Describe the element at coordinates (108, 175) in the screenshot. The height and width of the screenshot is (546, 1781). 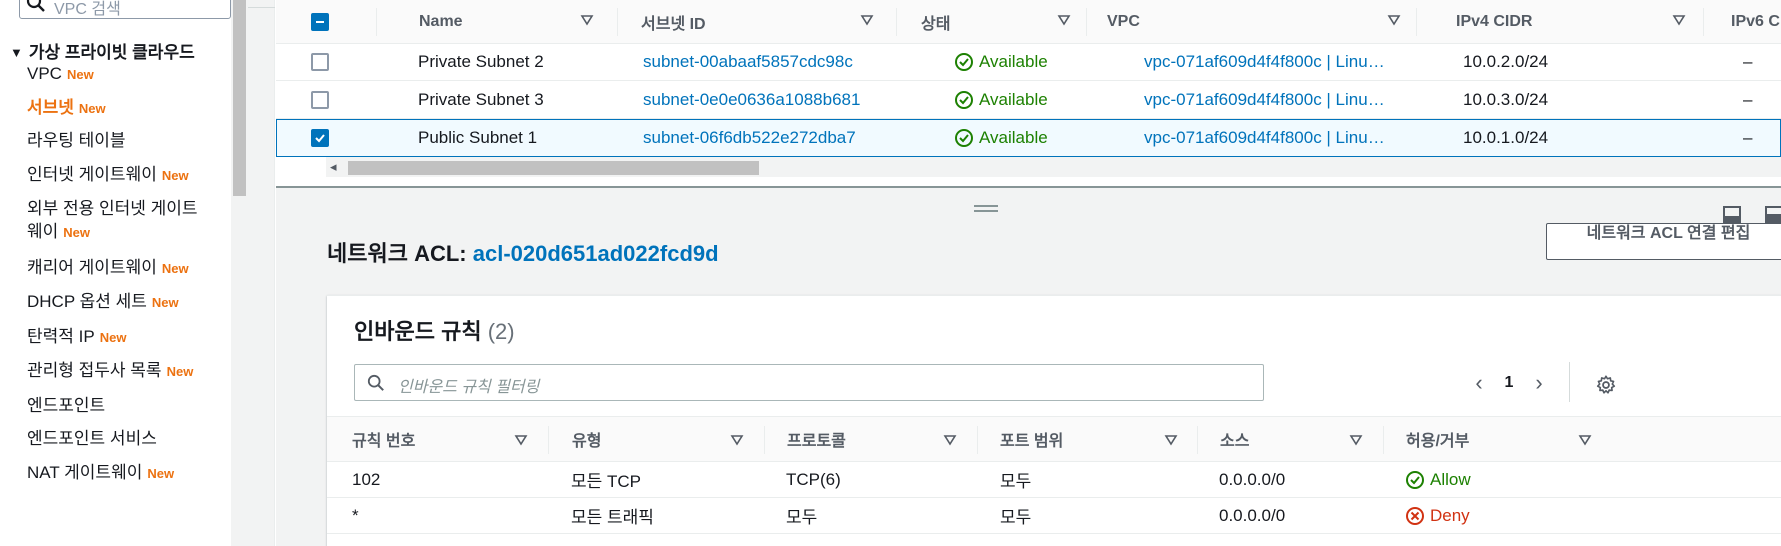
I see `sidebar-item-internet-gateways: 인터넷 게이트웨이 New` at that location.